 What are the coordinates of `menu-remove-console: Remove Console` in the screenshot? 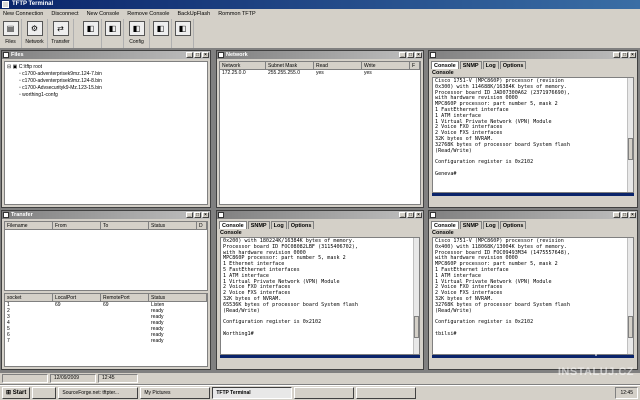 It's located at (148, 14).